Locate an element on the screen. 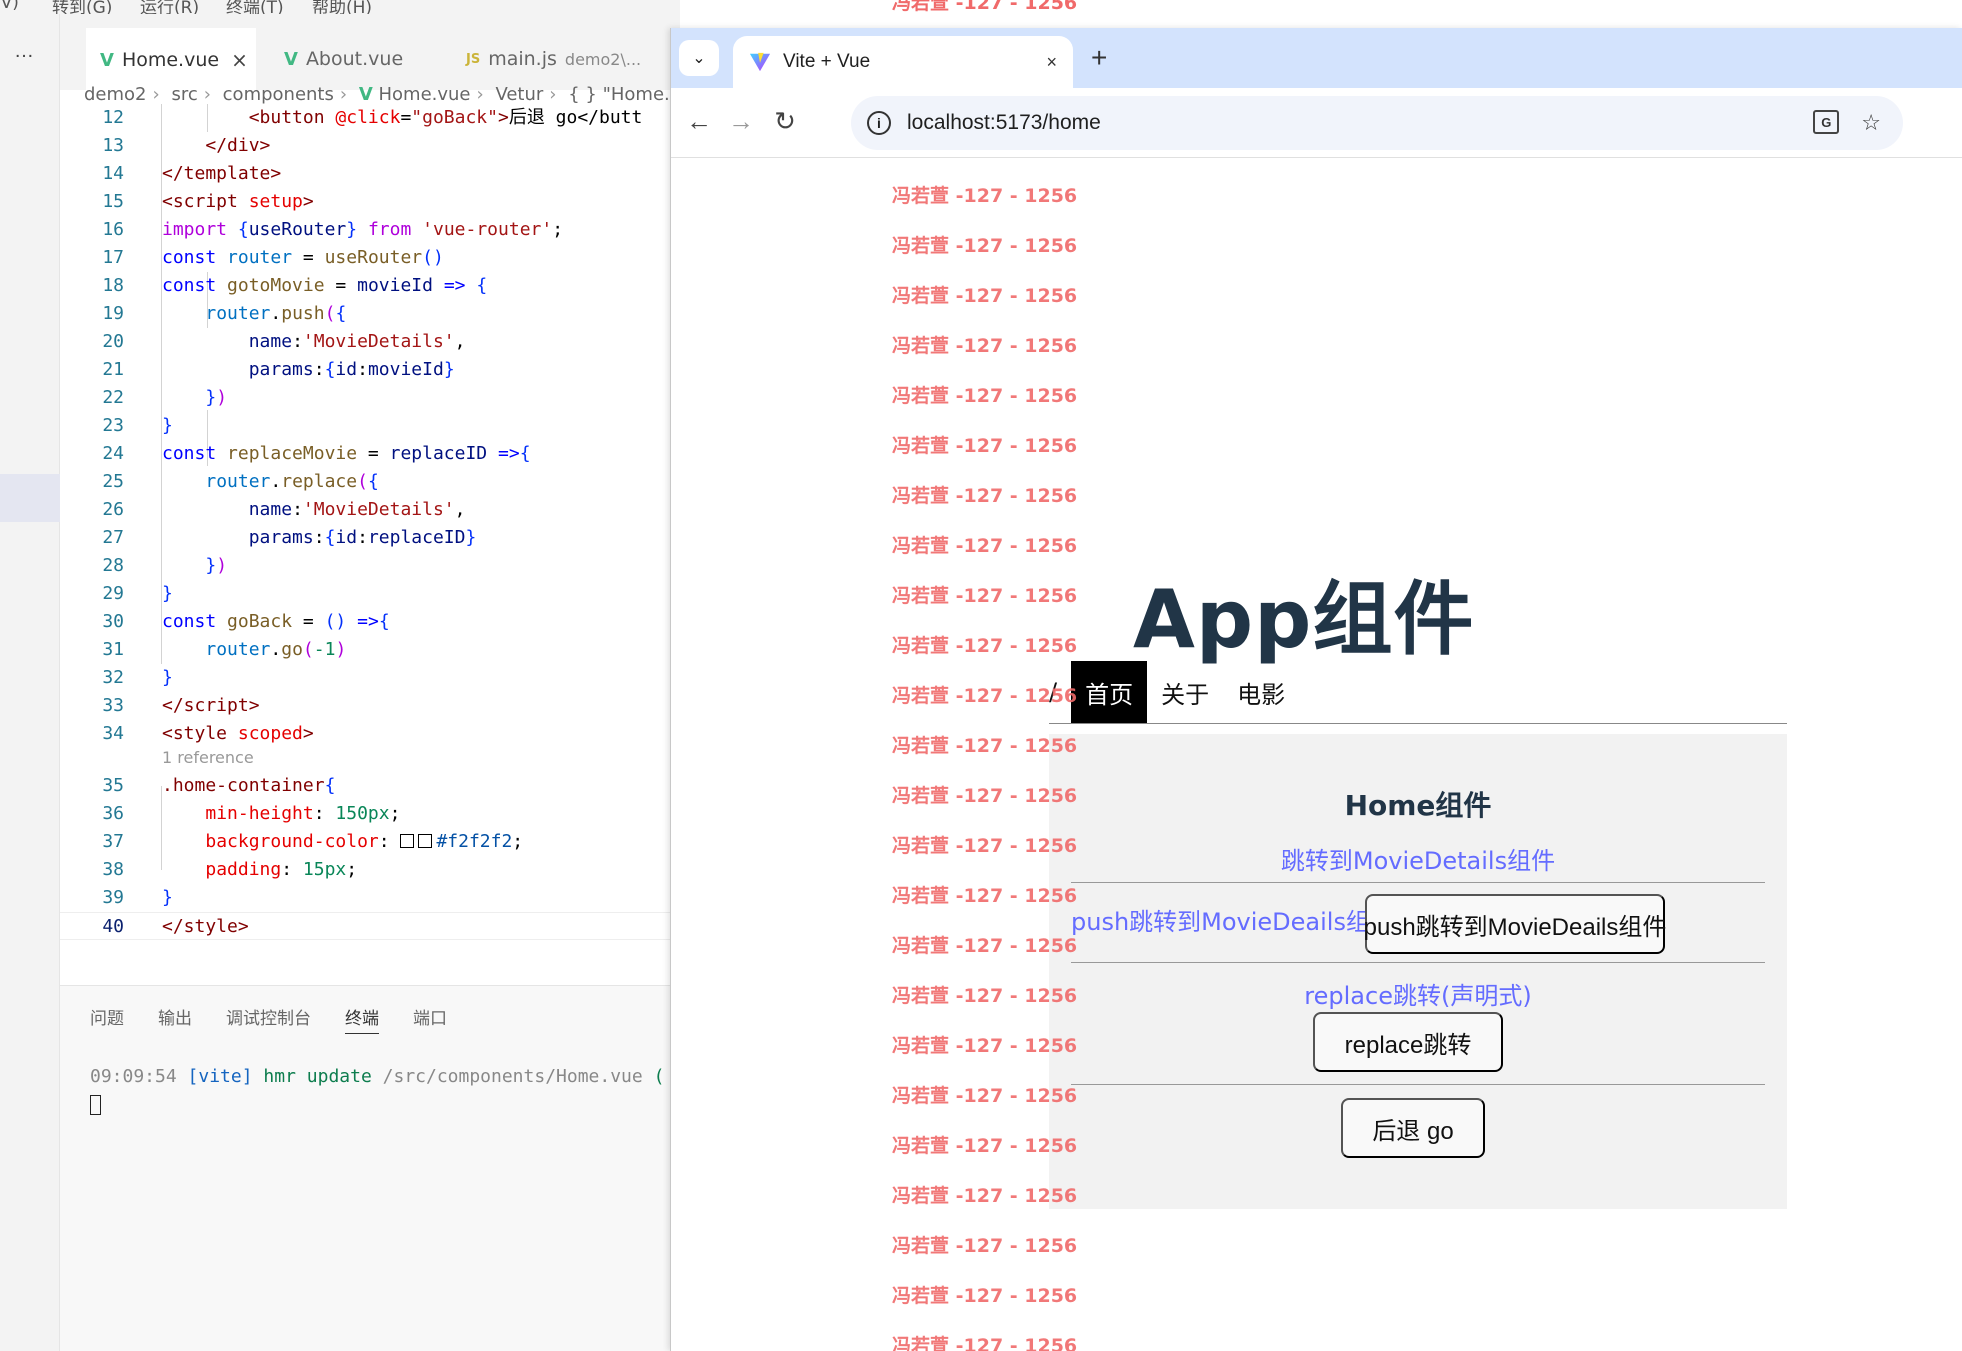 The width and height of the screenshot is (1962, 1351). panel-tabs: 问题 输出 调试控制台 终端 端口 is located at coordinates (268, 1019).